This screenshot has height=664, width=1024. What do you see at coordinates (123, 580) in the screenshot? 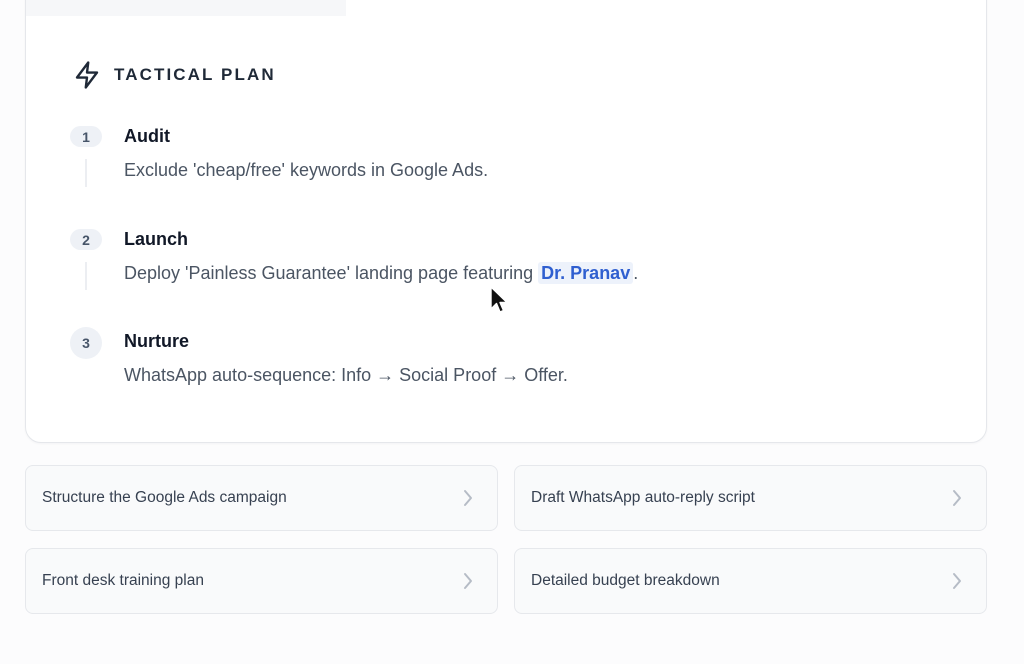
I see `suggestion-label: Front desk training plan` at bounding box center [123, 580].